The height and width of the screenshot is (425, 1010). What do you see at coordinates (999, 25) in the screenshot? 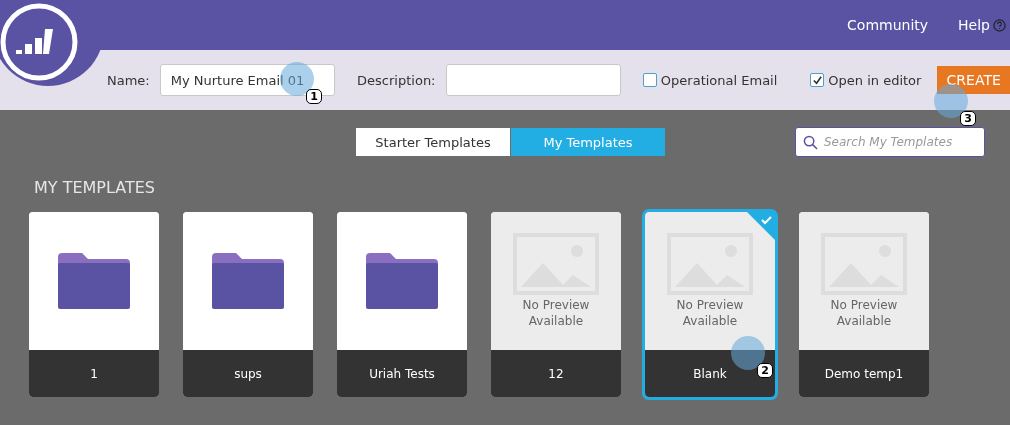
I see `help-icon` at bounding box center [999, 25].